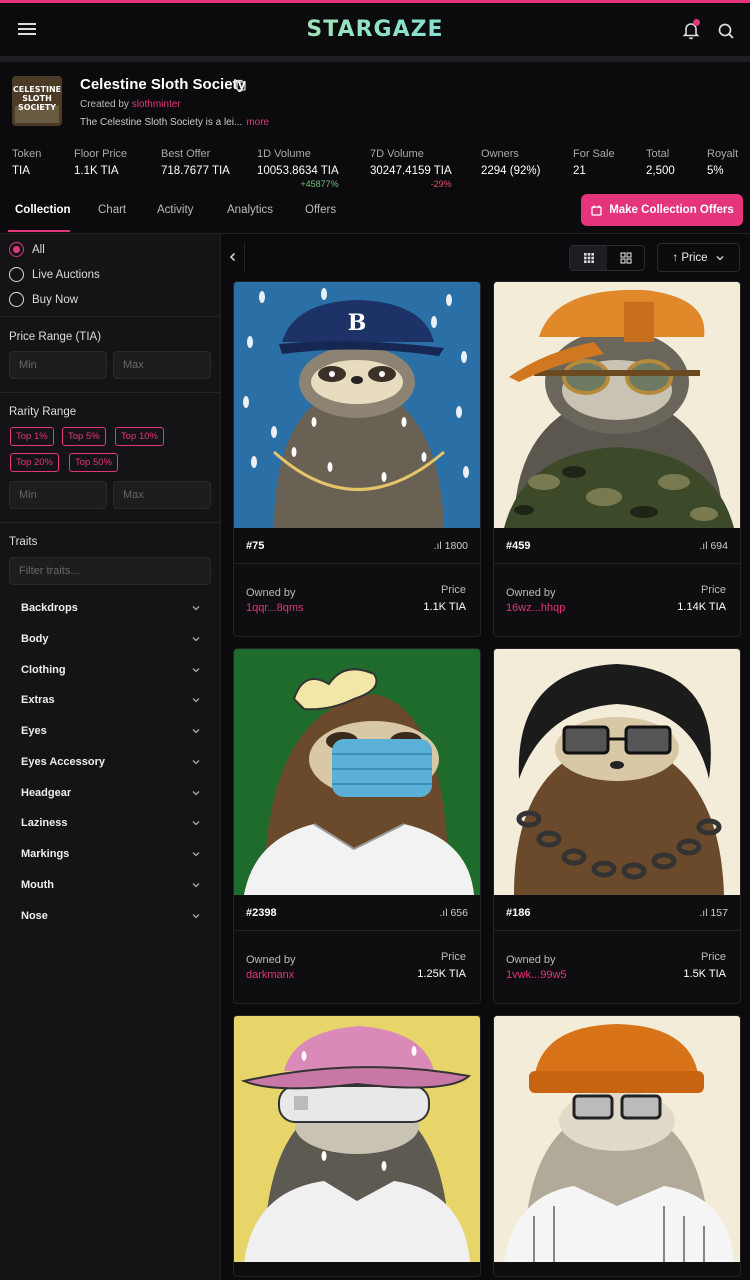  What do you see at coordinates (43, 299) in the screenshot?
I see `filter-buy-now: Buy Now` at bounding box center [43, 299].